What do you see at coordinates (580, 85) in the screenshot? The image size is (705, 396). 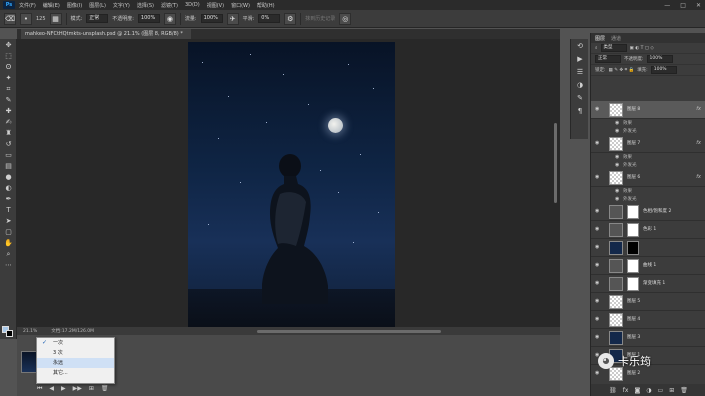 I see `adjustments-panel-icon: ◑` at bounding box center [580, 85].